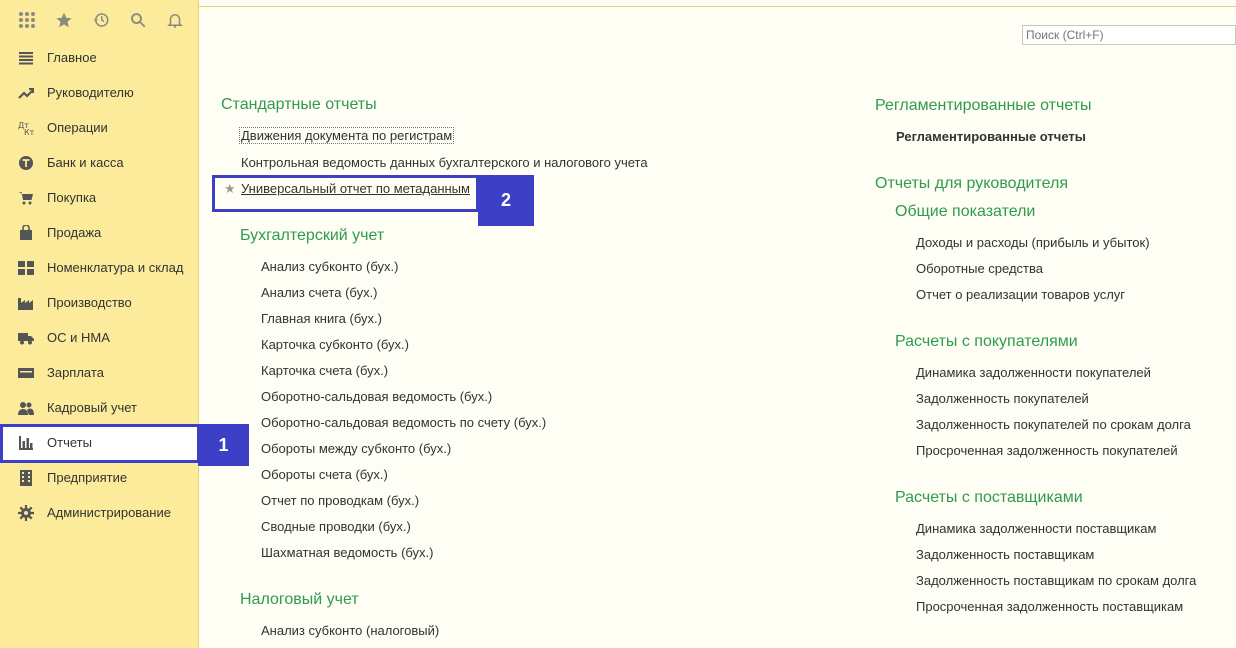 This screenshot has width=1236, height=648. What do you see at coordinates (335, 344) in the screenshot?
I see `report-link: Карточка субконто (бух.)` at bounding box center [335, 344].